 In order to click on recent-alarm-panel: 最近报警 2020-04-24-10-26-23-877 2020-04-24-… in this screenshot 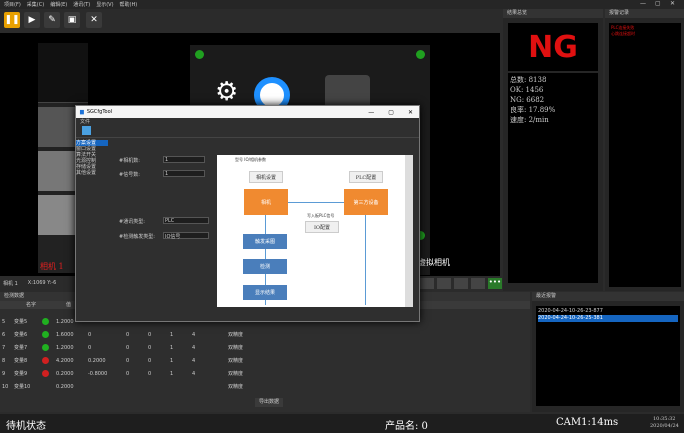, I will do `click(608, 352)`.